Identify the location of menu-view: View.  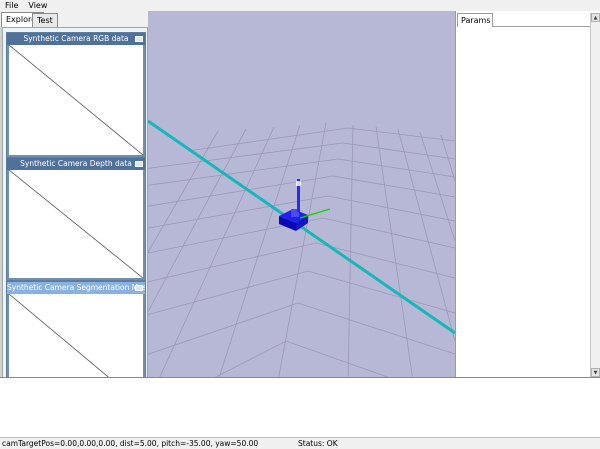
(37, 5).